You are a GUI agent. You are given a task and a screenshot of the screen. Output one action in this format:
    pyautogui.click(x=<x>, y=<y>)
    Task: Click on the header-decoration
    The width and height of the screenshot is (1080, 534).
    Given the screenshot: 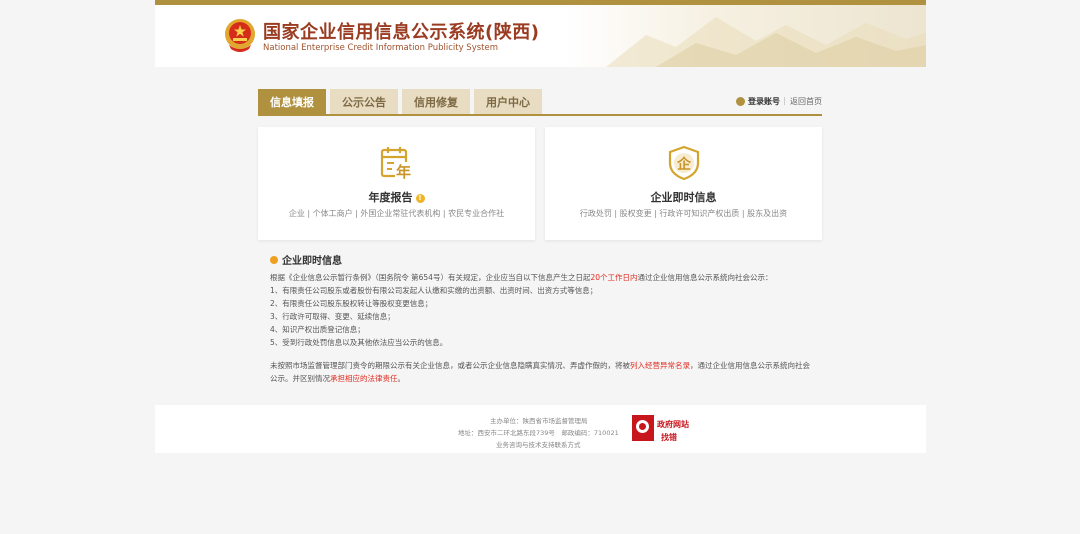 What is the action you would take?
    pyautogui.click(x=746, y=36)
    